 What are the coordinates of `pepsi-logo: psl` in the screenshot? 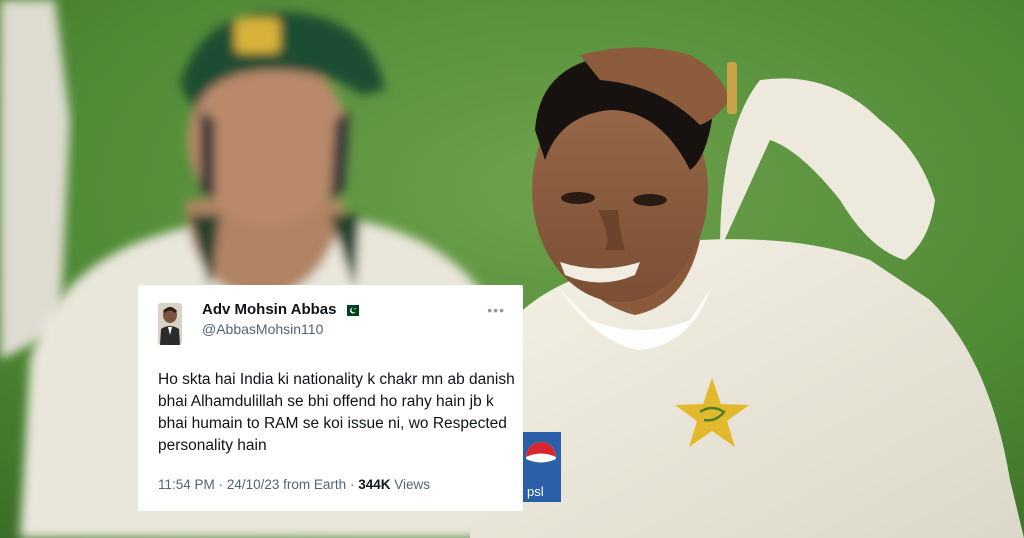 It's located at (541, 467).